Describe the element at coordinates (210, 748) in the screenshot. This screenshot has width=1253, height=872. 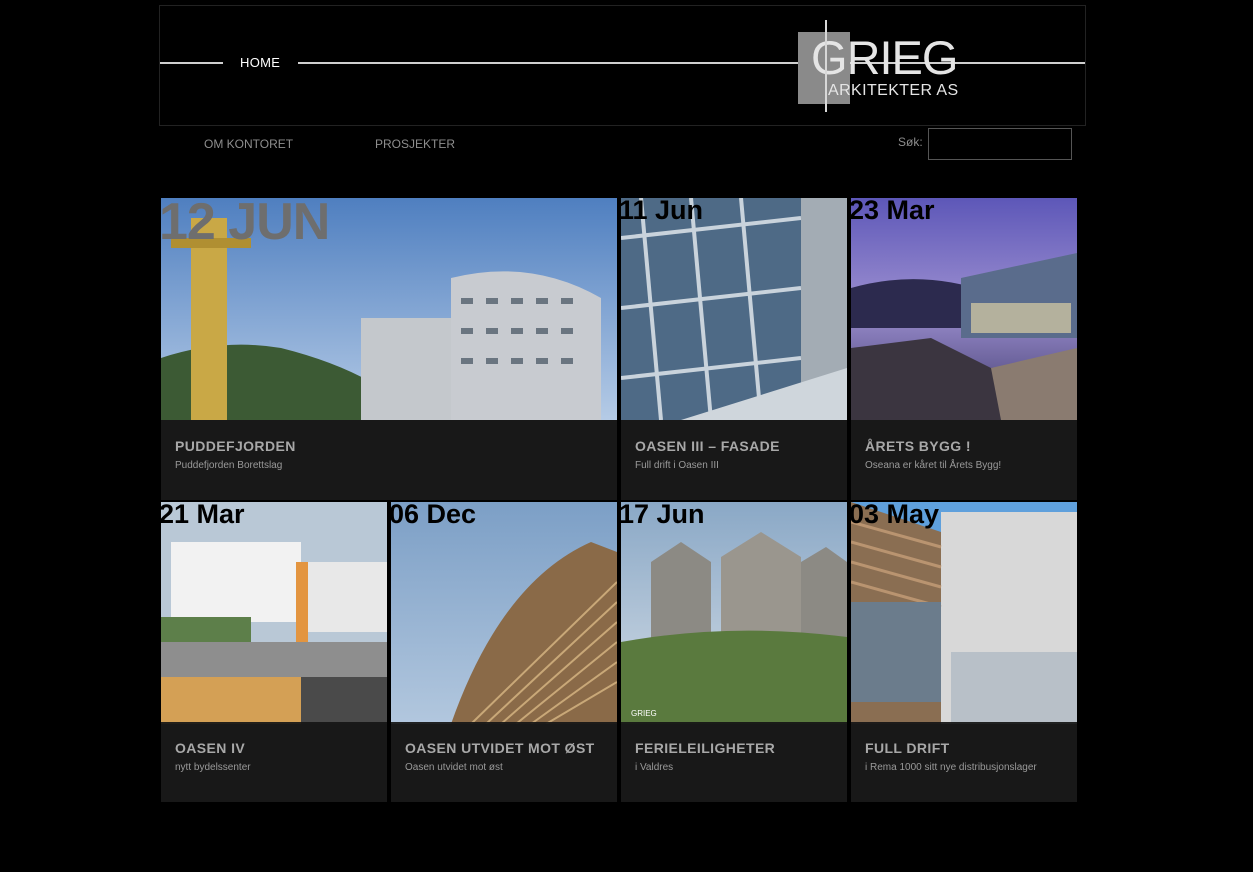
I see `post-title: OASEN IV` at that location.